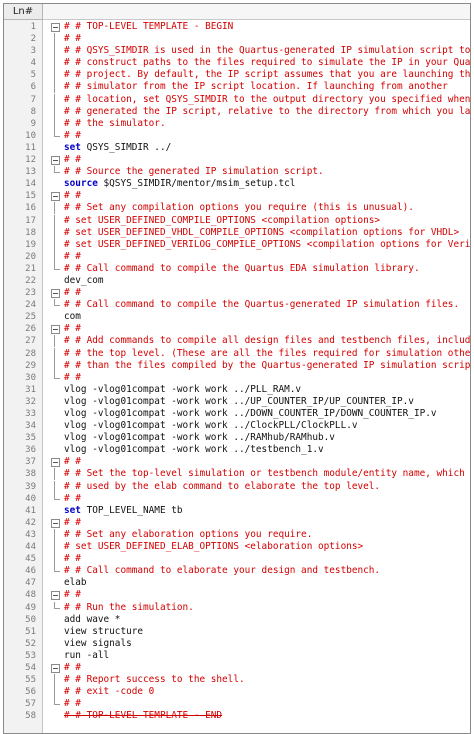 Image resolution: width=474 pixels, height=734 pixels. Describe the element at coordinates (237, 377) in the screenshot. I see `code-line: 30 # #` at that location.